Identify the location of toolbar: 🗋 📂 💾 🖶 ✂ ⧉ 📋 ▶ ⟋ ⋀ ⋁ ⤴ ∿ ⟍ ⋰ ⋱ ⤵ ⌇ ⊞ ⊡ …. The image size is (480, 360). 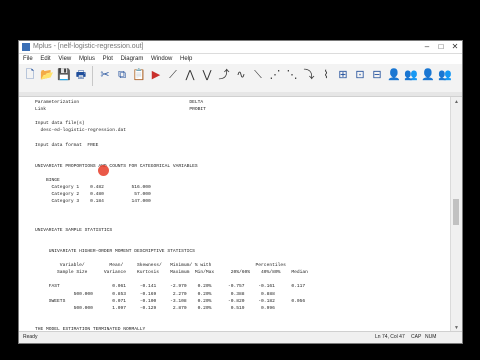
(240, 78).